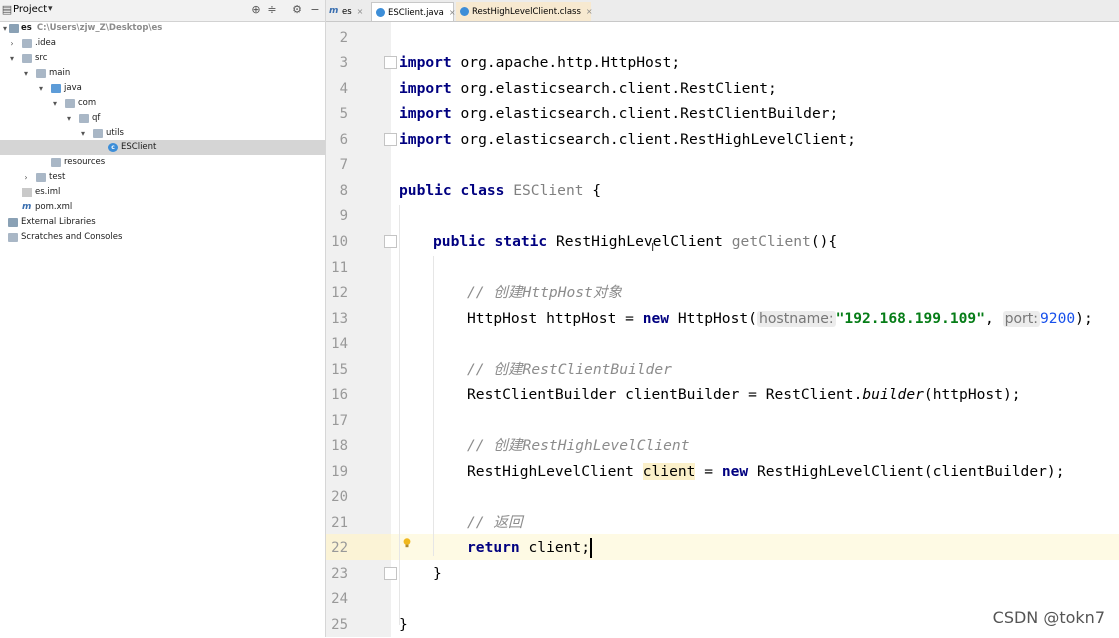 The image size is (1119, 638). I want to click on scratches-icon, so click(13, 237).